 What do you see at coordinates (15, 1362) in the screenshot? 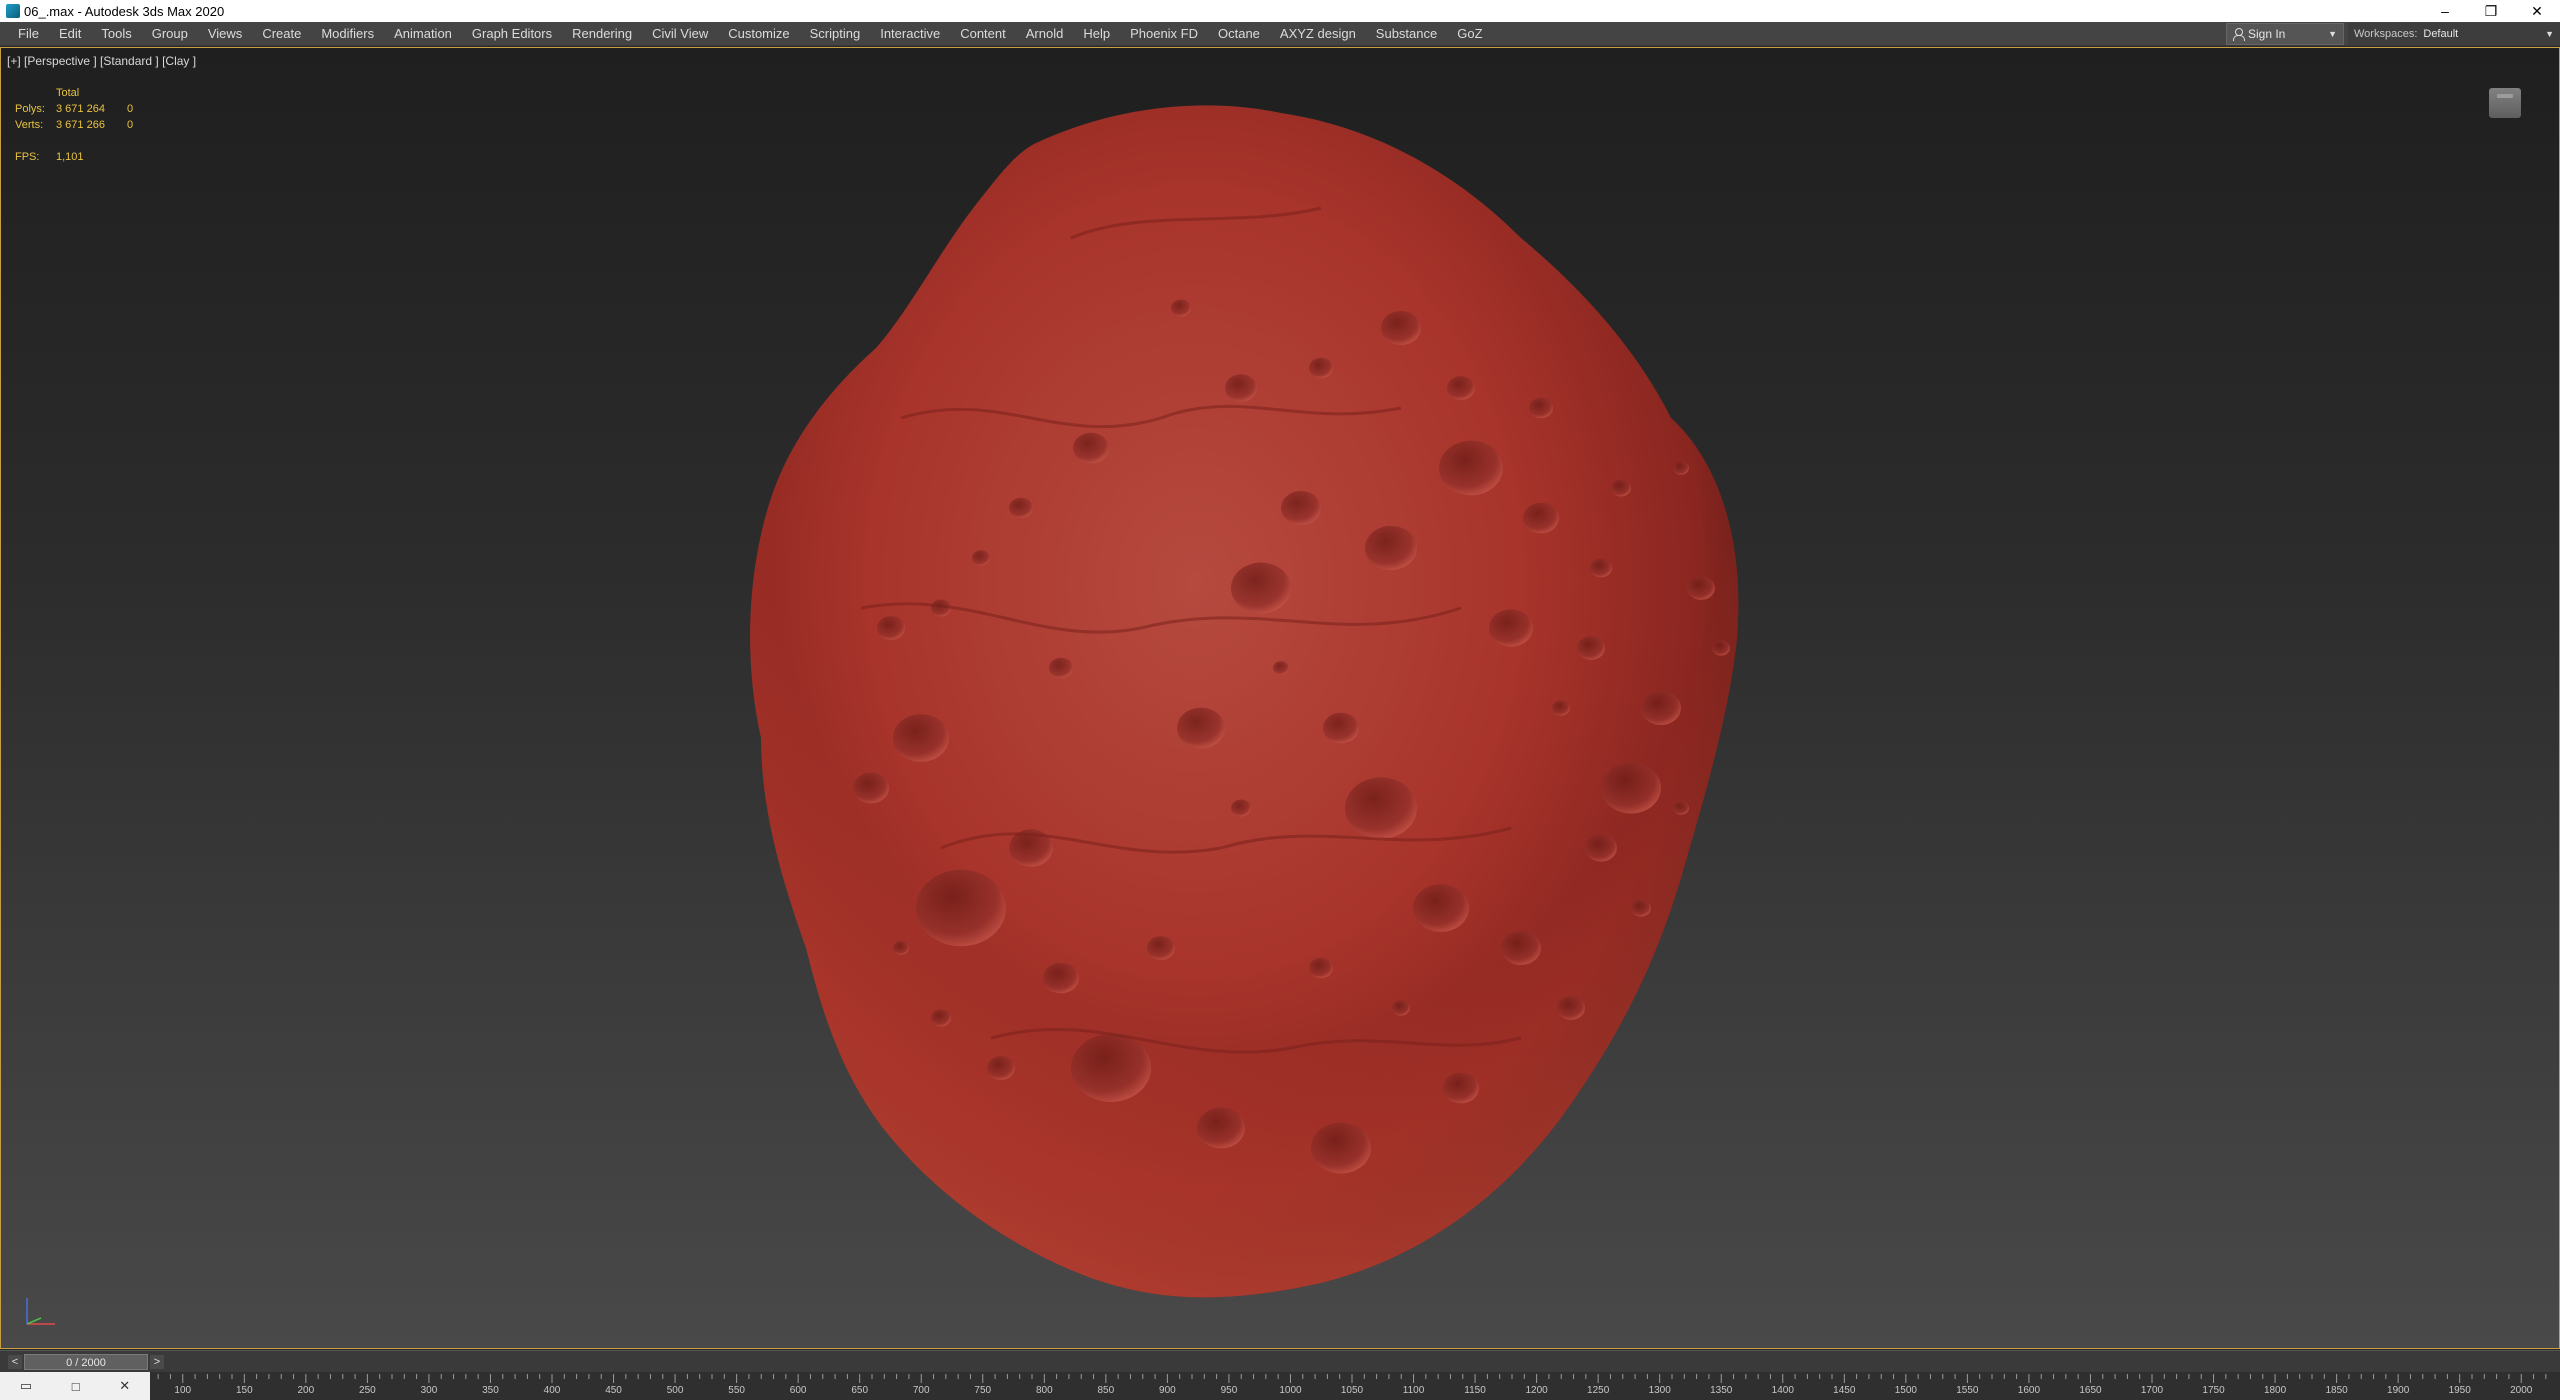
I see `time-slider-prev-button: <` at bounding box center [15, 1362].